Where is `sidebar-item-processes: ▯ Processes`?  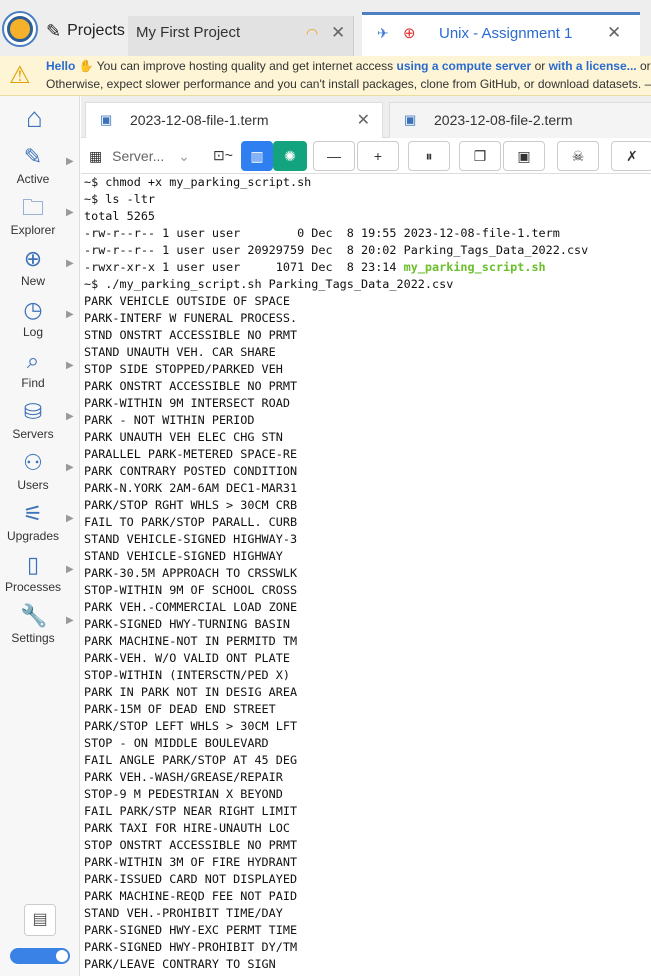
sidebar-item-processes: ▯ Processes is located at coordinates (33, 573).